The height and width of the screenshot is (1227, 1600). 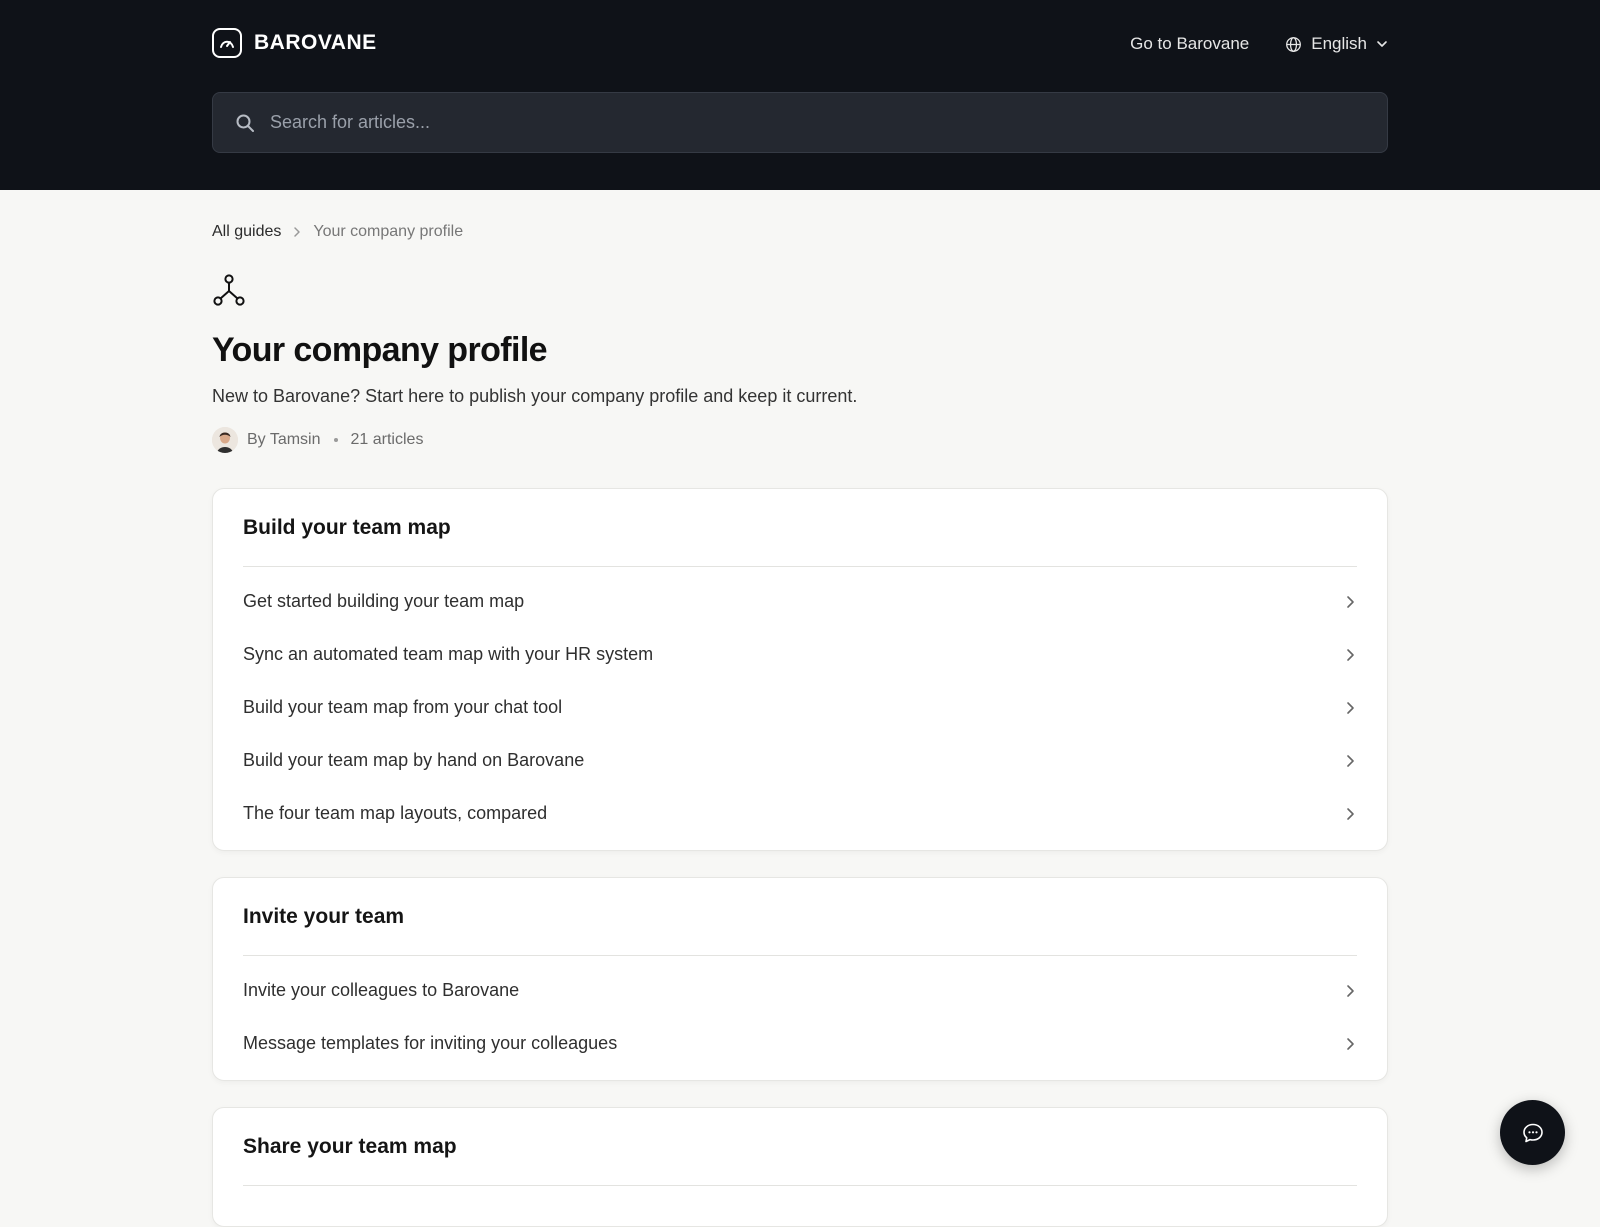 I want to click on chevron-down-icon, so click(x=1382, y=44).